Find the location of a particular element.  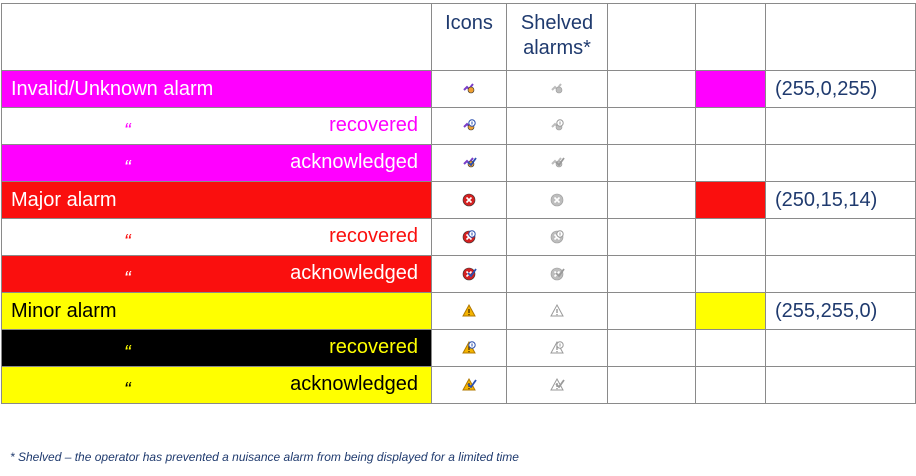

header-icons-cell: Icons is located at coordinates (469, 37).